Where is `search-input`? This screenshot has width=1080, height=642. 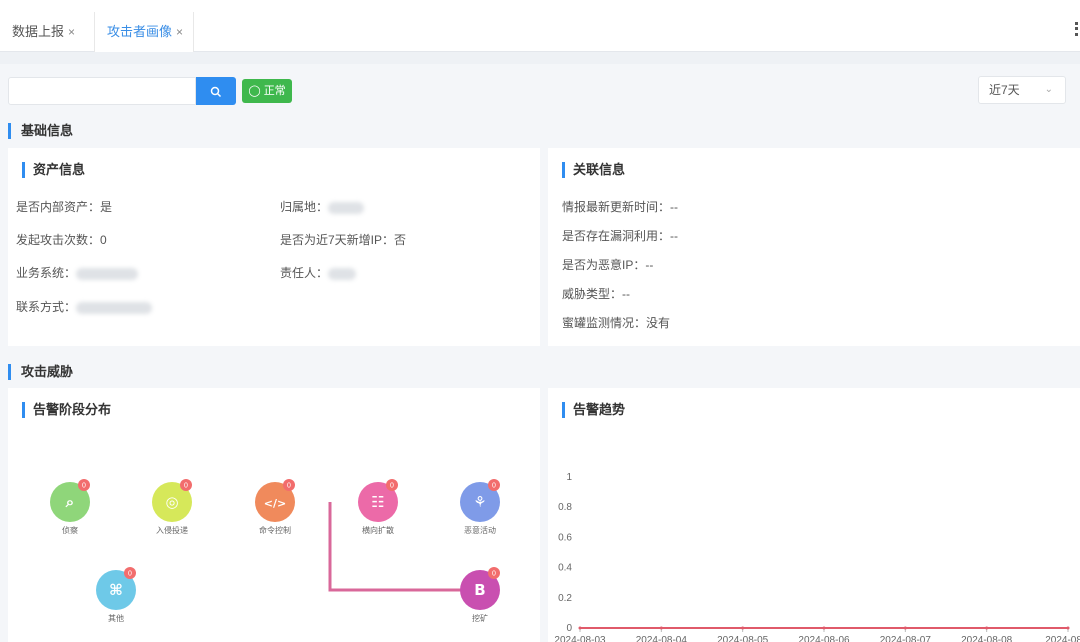
search-input is located at coordinates (102, 91).